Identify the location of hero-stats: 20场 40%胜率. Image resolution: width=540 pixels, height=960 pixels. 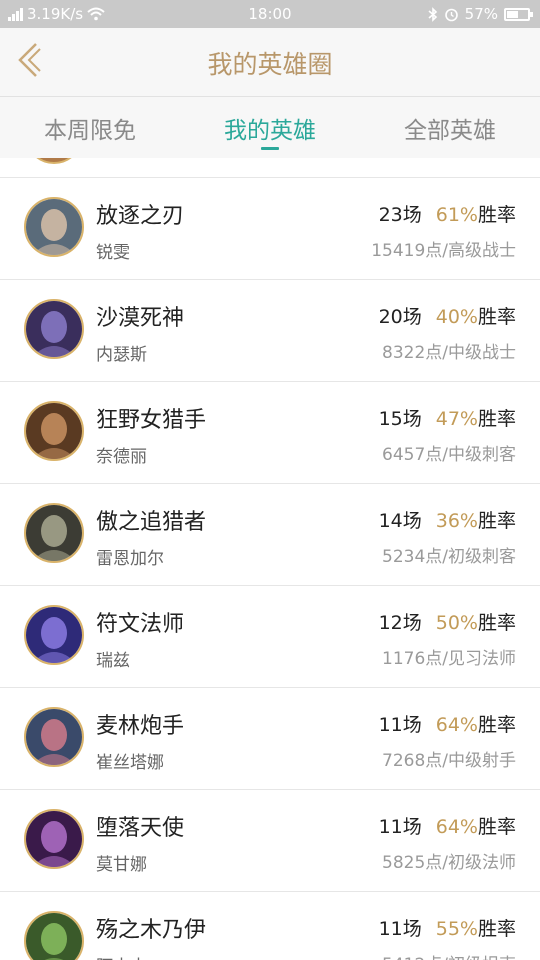
(447, 315).